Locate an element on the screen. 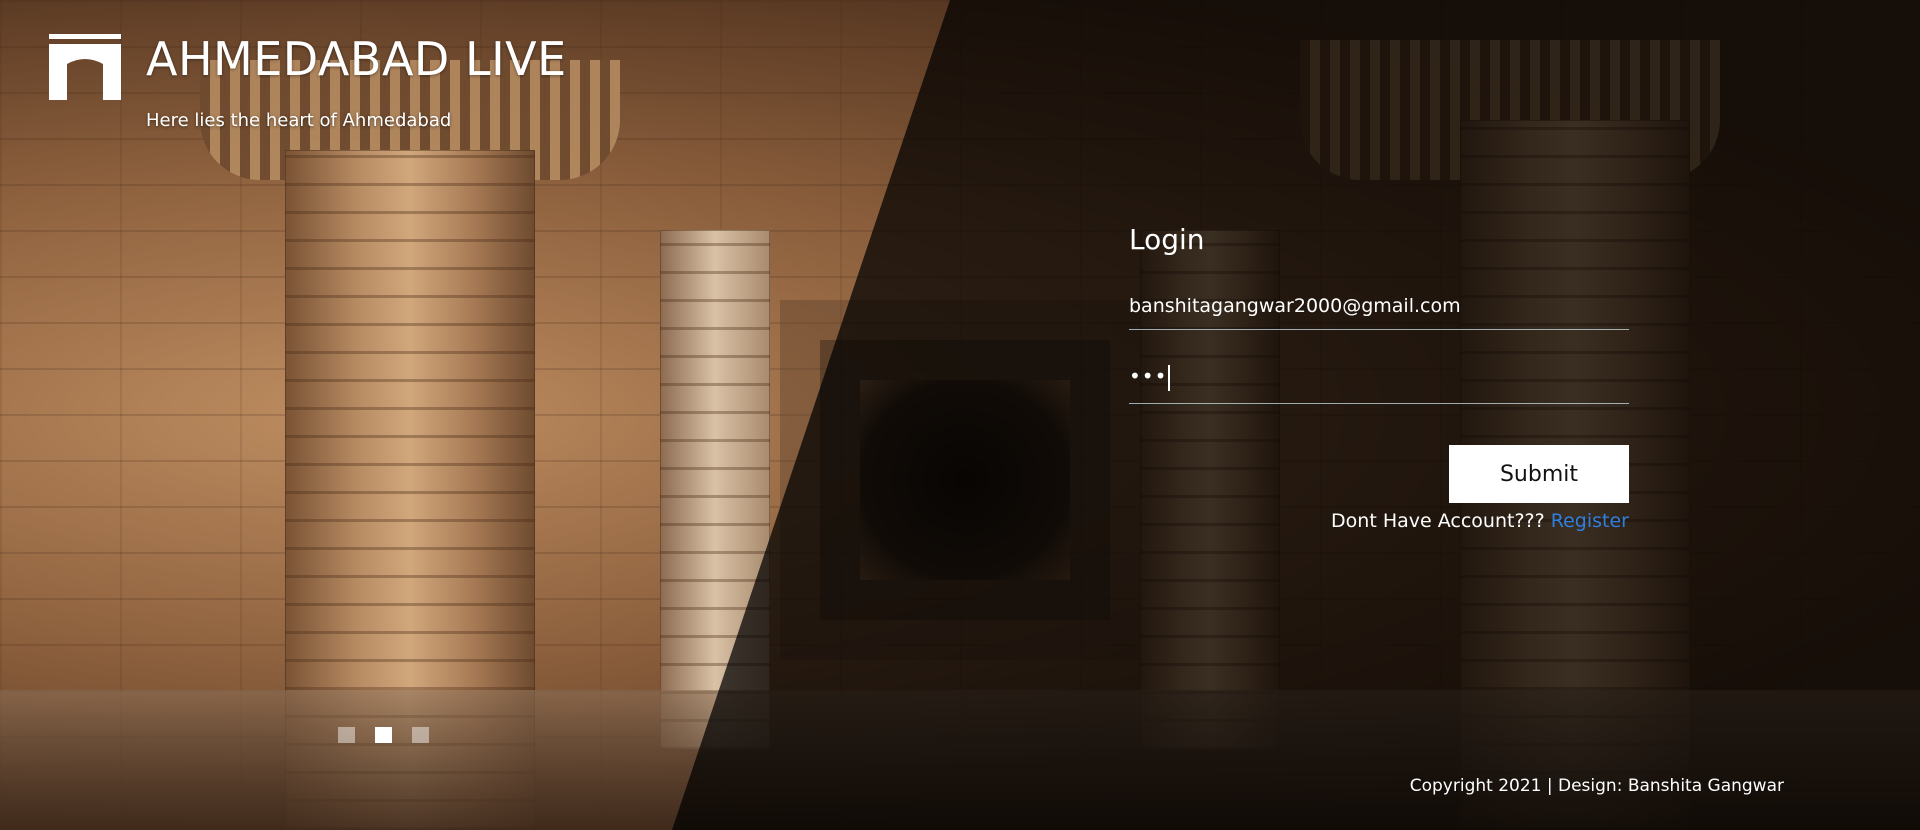 The width and height of the screenshot is (1920, 830). stepwell-gate-icon is located at coordinates (85, 67).